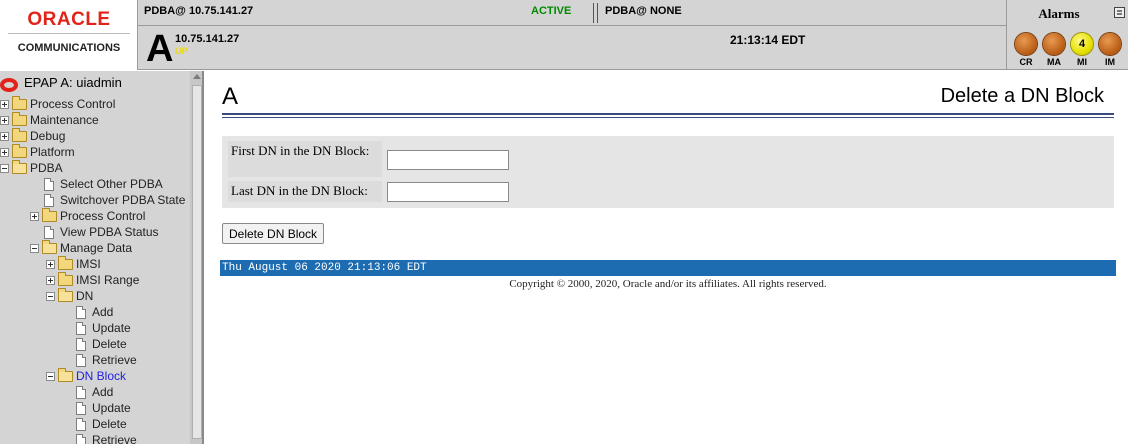 This screenshot has width=1128, height=444. I want to click on last-dn-input, so click(448, 192).